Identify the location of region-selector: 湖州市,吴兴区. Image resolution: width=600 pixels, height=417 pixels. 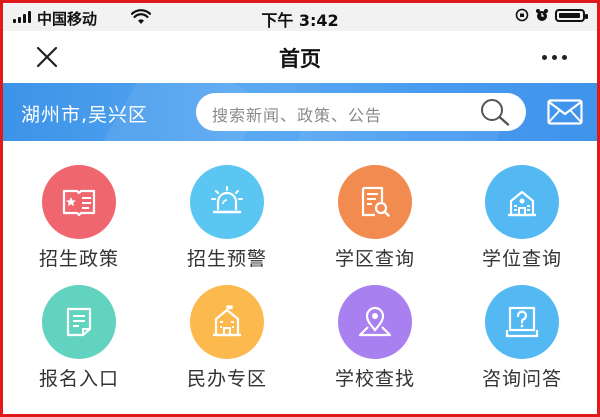
(84, 113).